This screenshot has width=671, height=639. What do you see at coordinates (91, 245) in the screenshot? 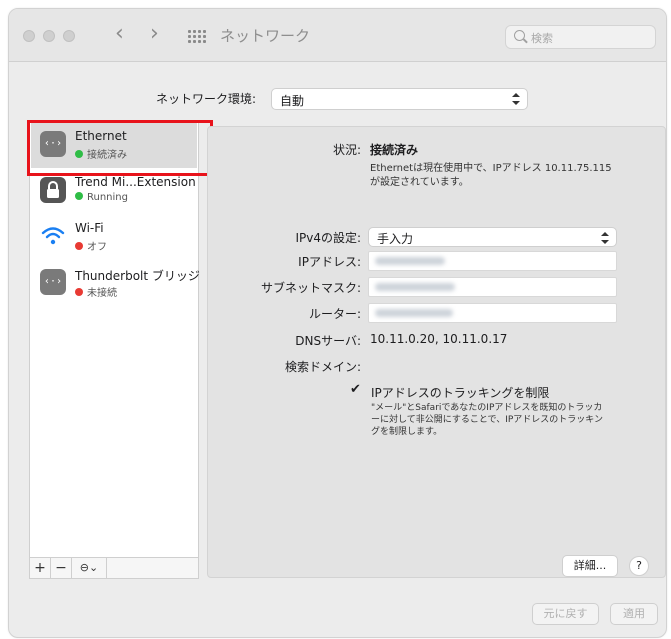
I see `service-status: オフ` at bounding box center [91, 245].